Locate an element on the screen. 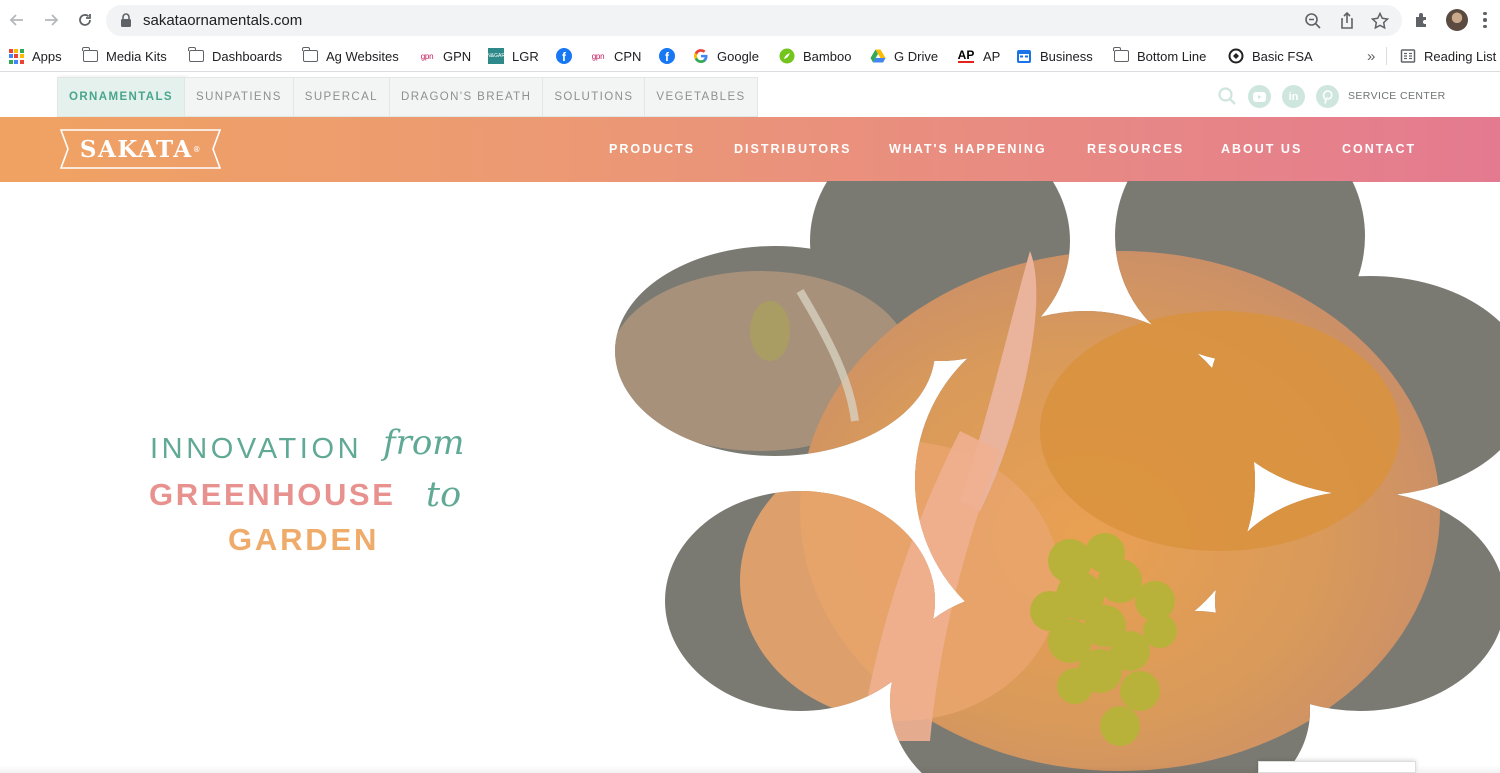  hero-line-innovation: INNOVATION is located at coordinates (256, 449).